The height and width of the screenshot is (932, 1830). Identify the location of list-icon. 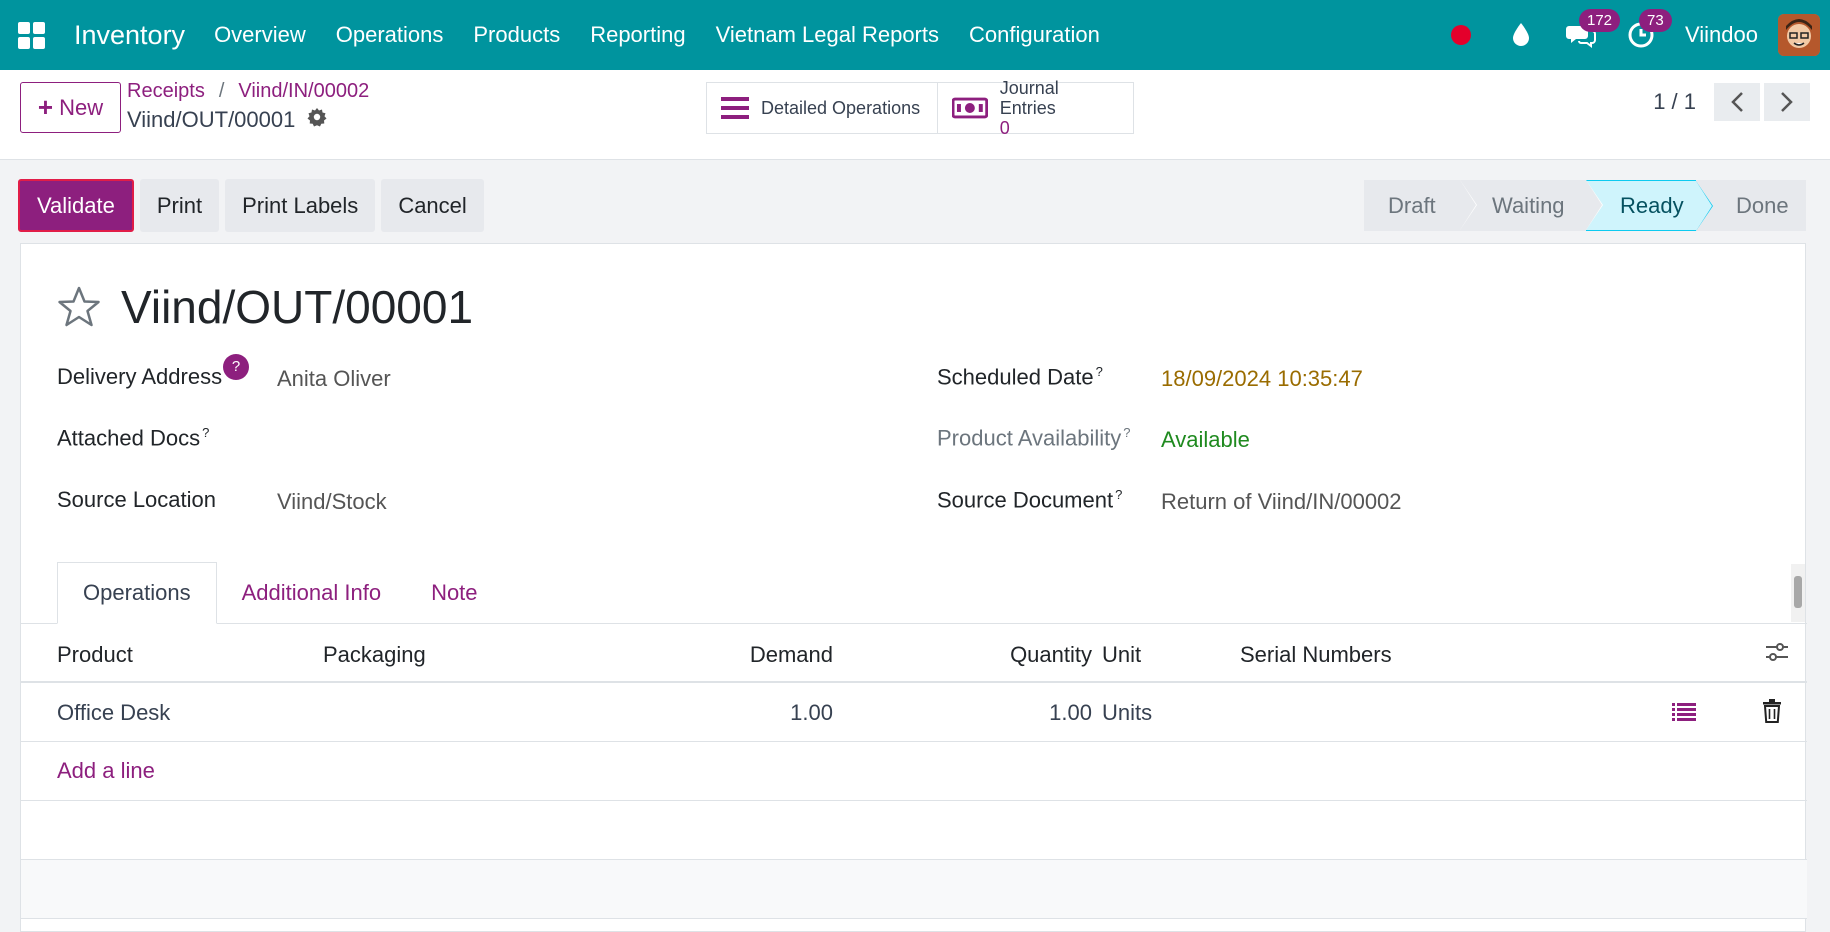
(735, 108).